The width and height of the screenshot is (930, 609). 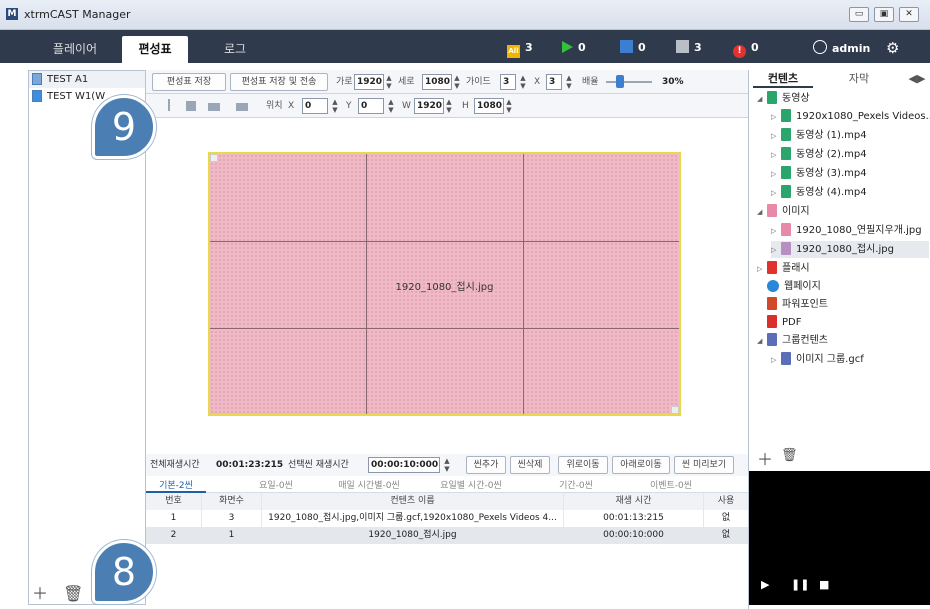 What do you see at coordinates (629, 82) in the screenshot?
I see `zoom-slider` at bounding box center [629, 82].